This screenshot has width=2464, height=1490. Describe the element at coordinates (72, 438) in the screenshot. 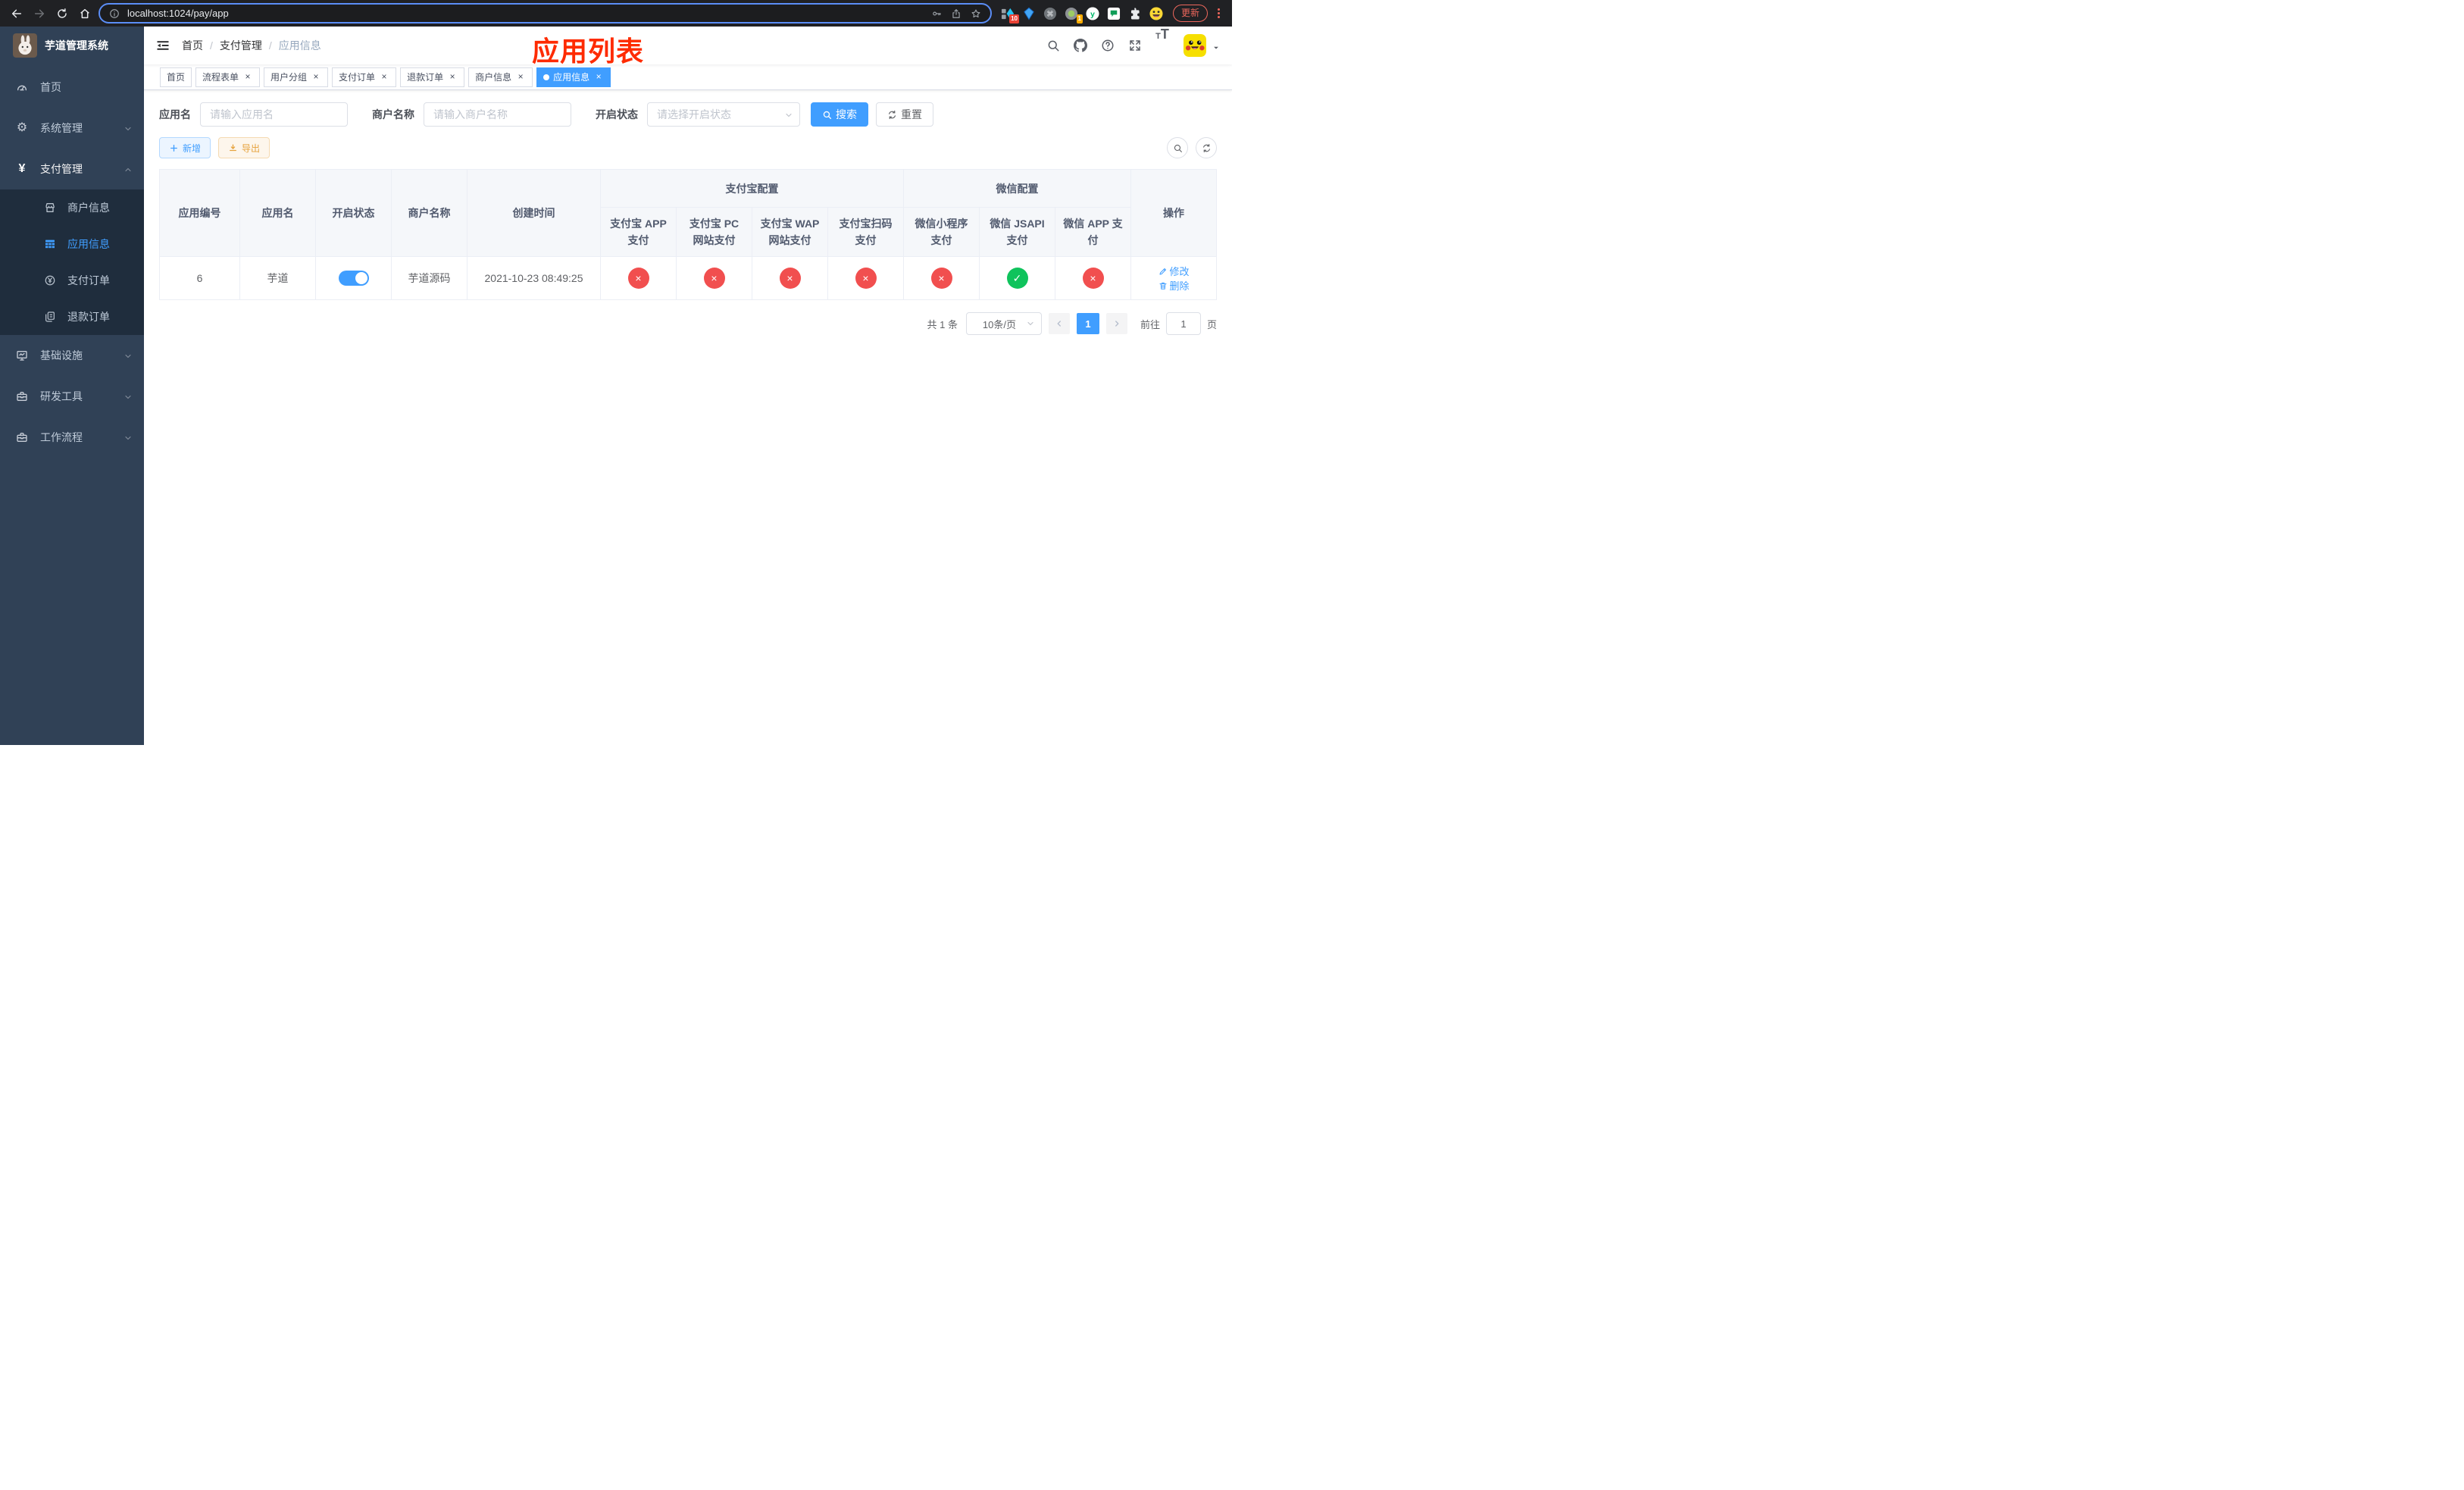

I see `sidebar-item-workflow: 工作流程` at that location.